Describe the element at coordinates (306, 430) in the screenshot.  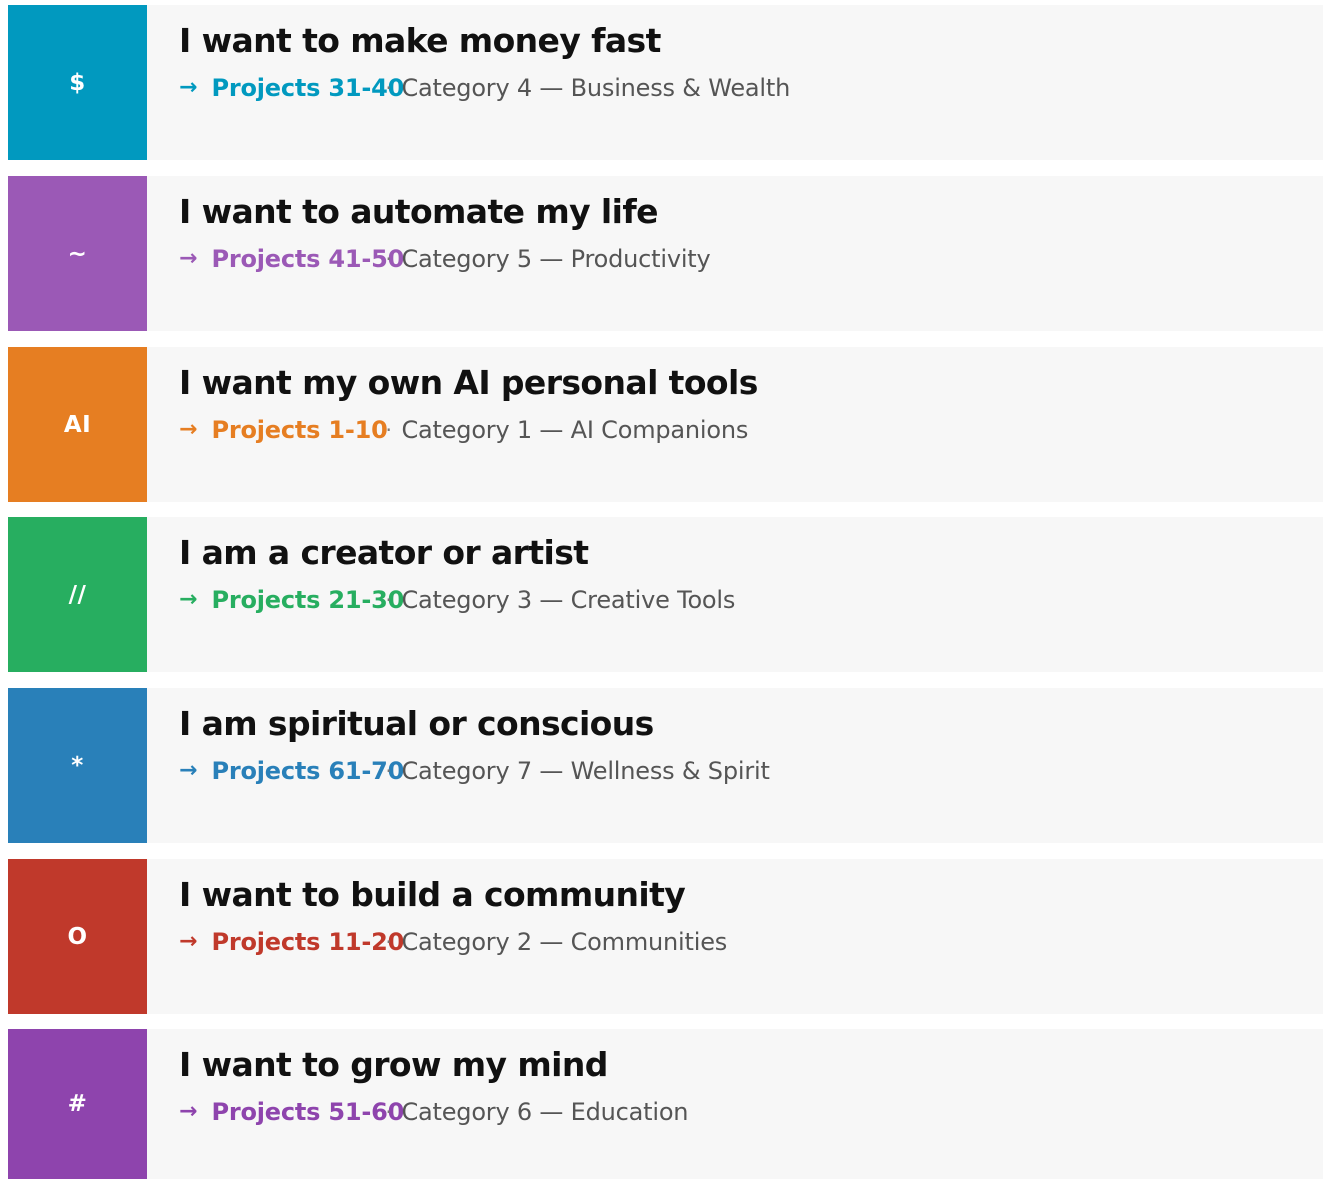
I see `projects-link: Projects 1-10` at that location.